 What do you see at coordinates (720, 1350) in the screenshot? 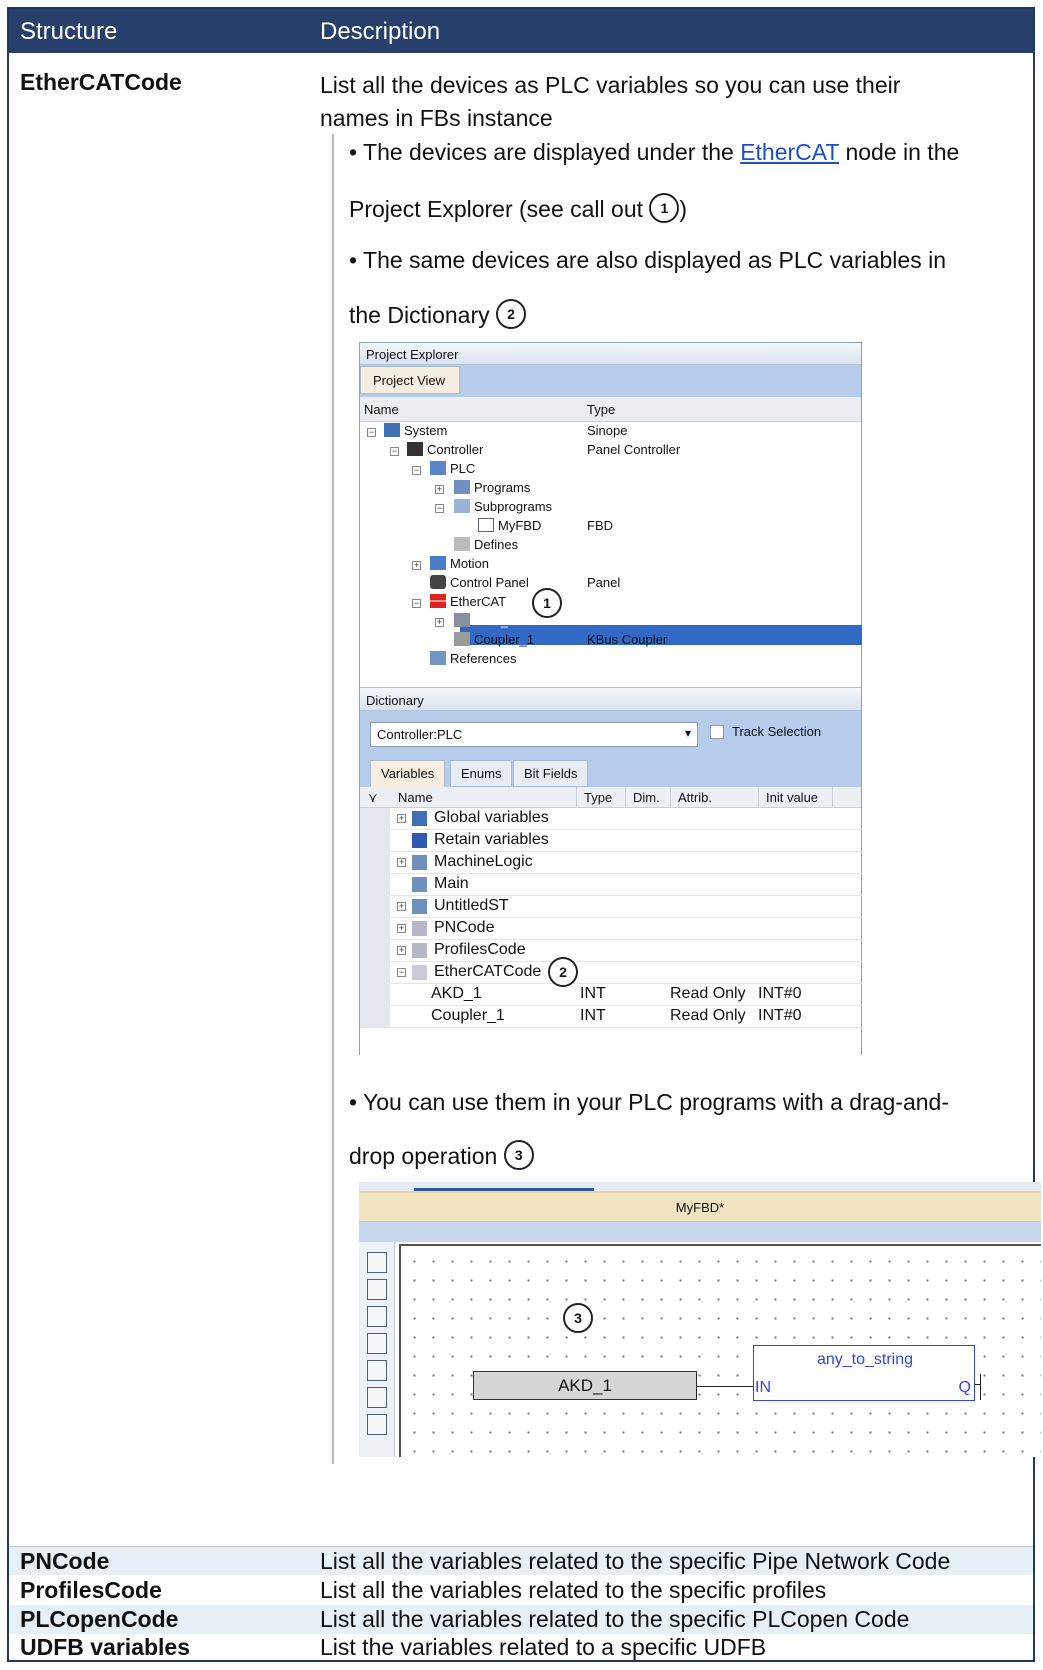
I see `fbd-canvas: 3 AKD_1 any_to_string IN Q` at bounding box center [720, 1350].